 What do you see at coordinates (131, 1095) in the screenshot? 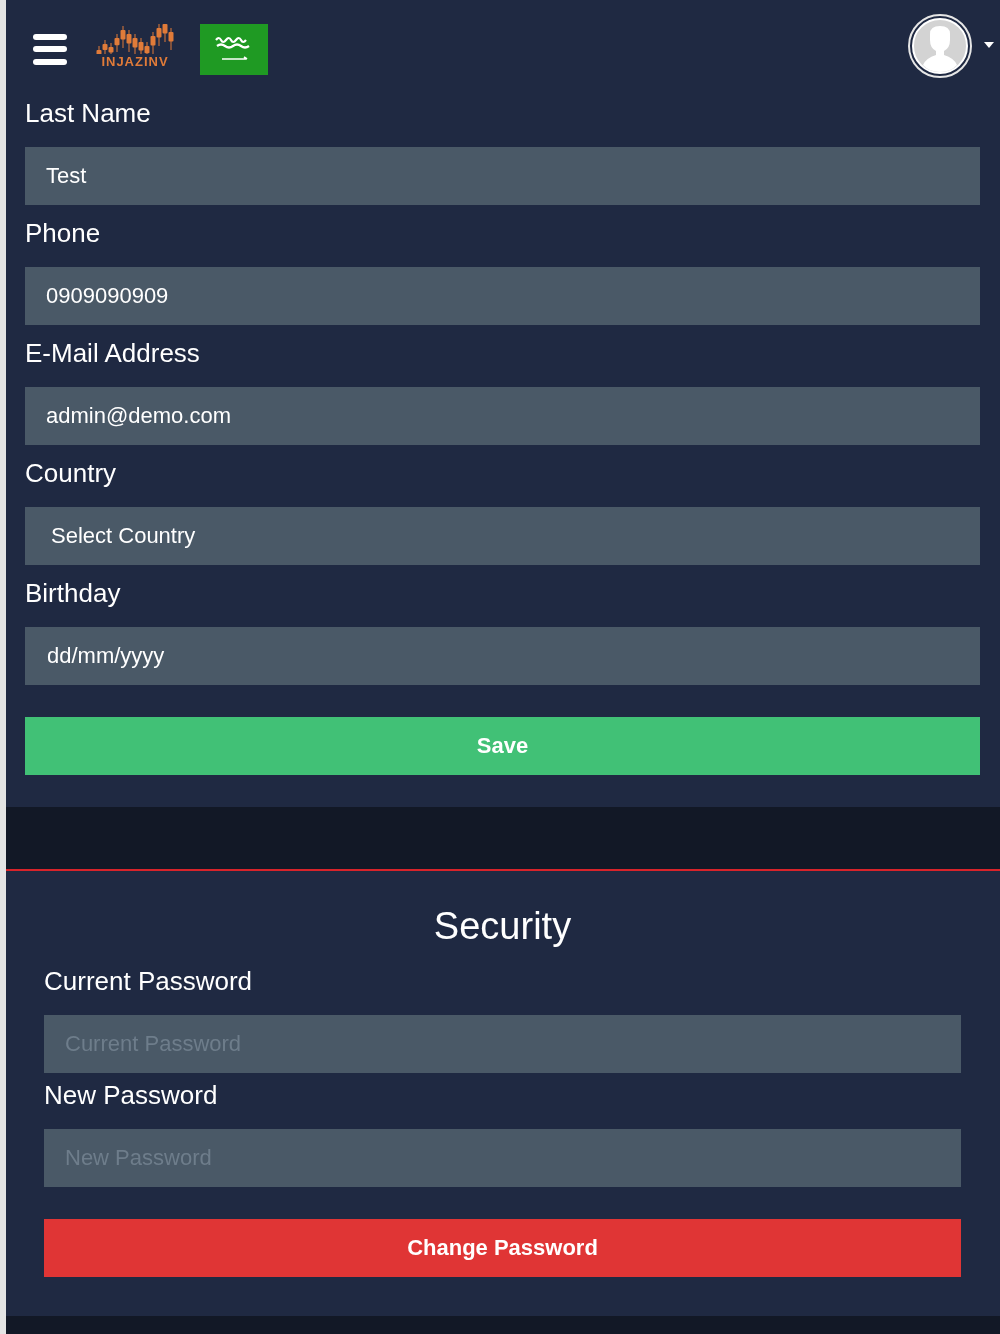
I see `field-label: New Password` at bounding box center [131, 1095].